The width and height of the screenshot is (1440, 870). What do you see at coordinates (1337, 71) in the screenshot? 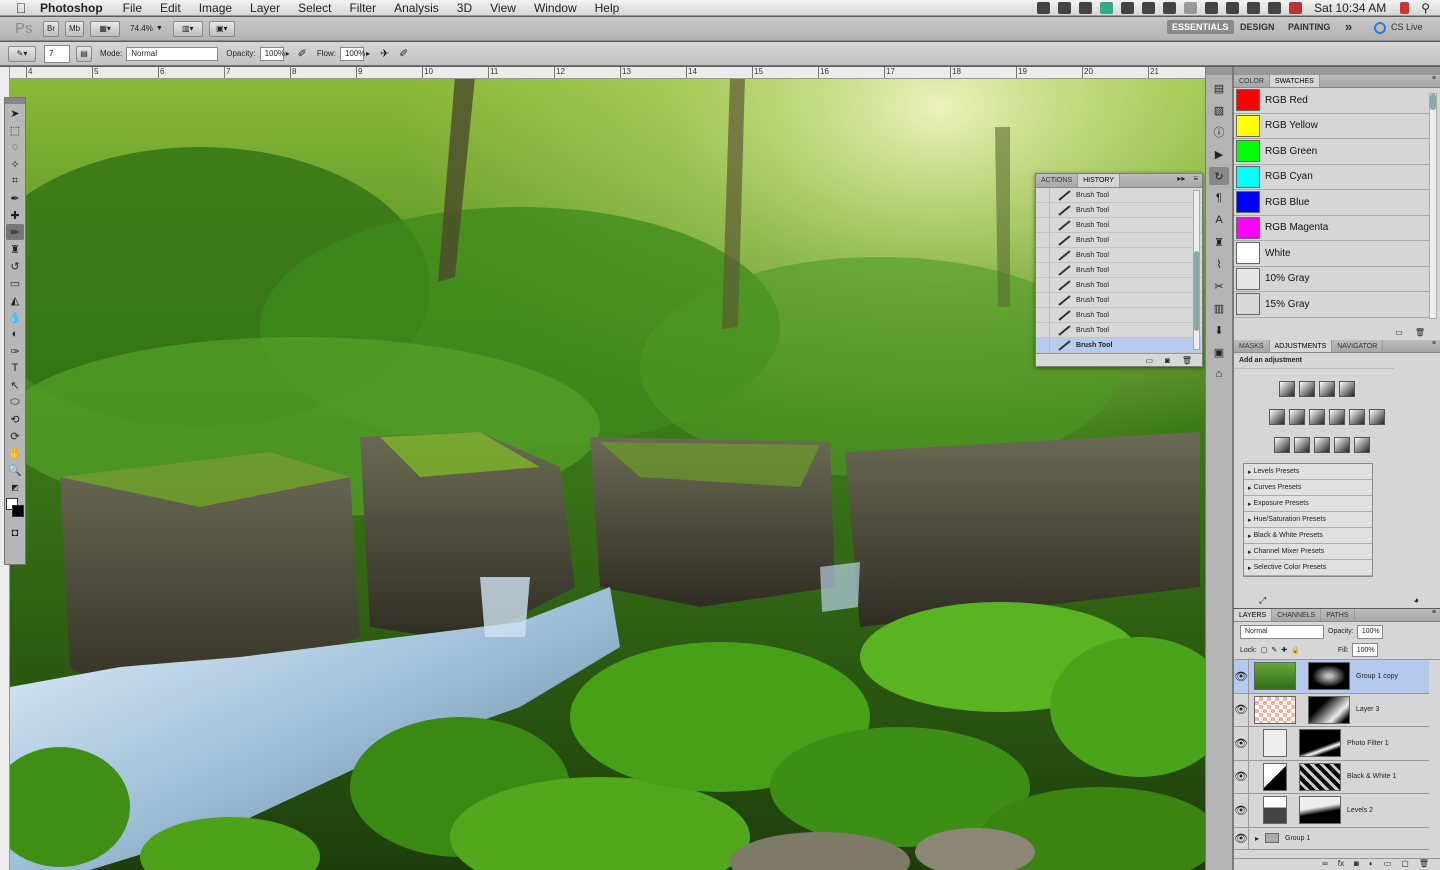
I see `swatches-grip` at bounding box center [1337, 71].